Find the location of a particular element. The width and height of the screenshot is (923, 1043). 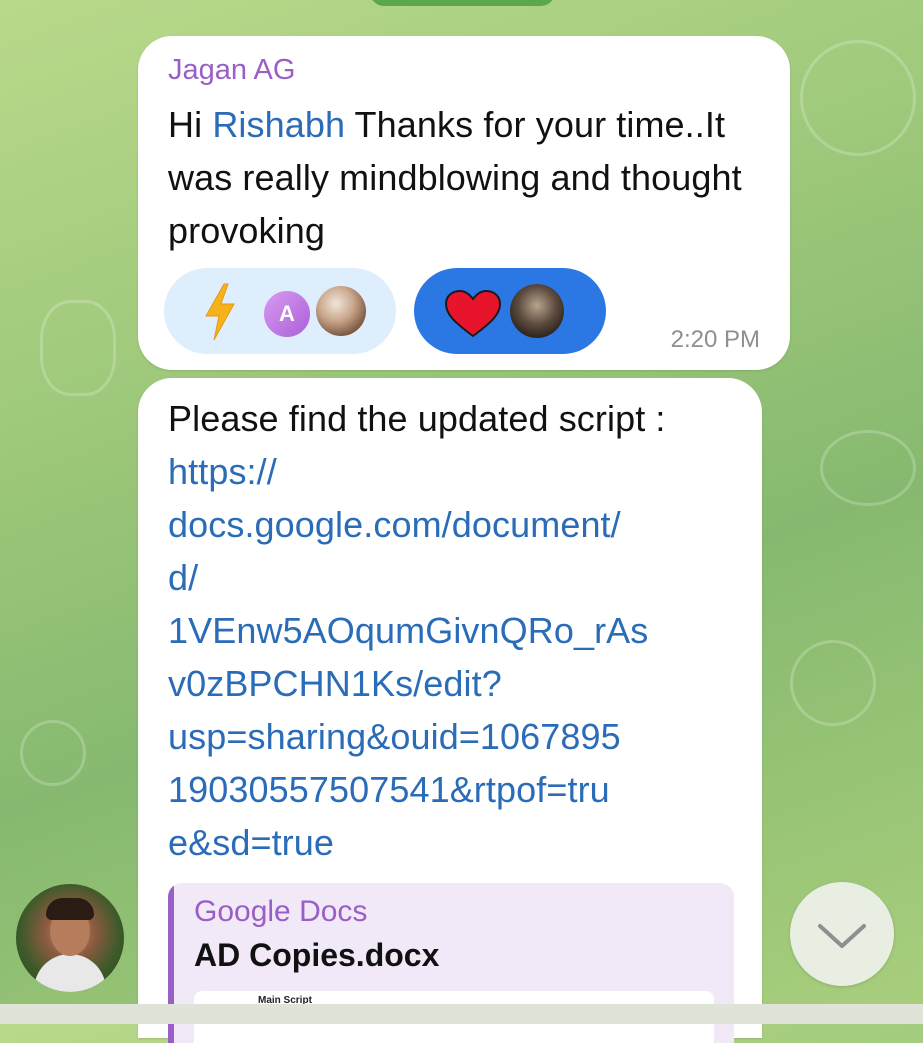

url-link-line: 19030557507541&rtpof=tru is located at coordinates (389, 789).